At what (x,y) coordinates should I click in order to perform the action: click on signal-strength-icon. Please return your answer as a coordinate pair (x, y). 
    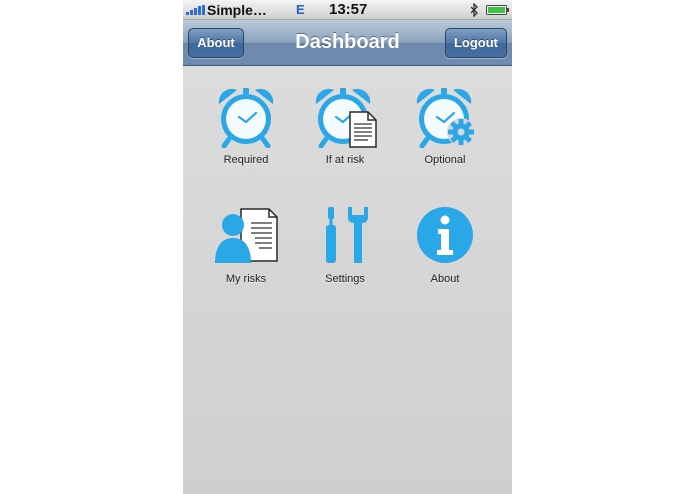
    Looking at the image, I should click on (195, 10).